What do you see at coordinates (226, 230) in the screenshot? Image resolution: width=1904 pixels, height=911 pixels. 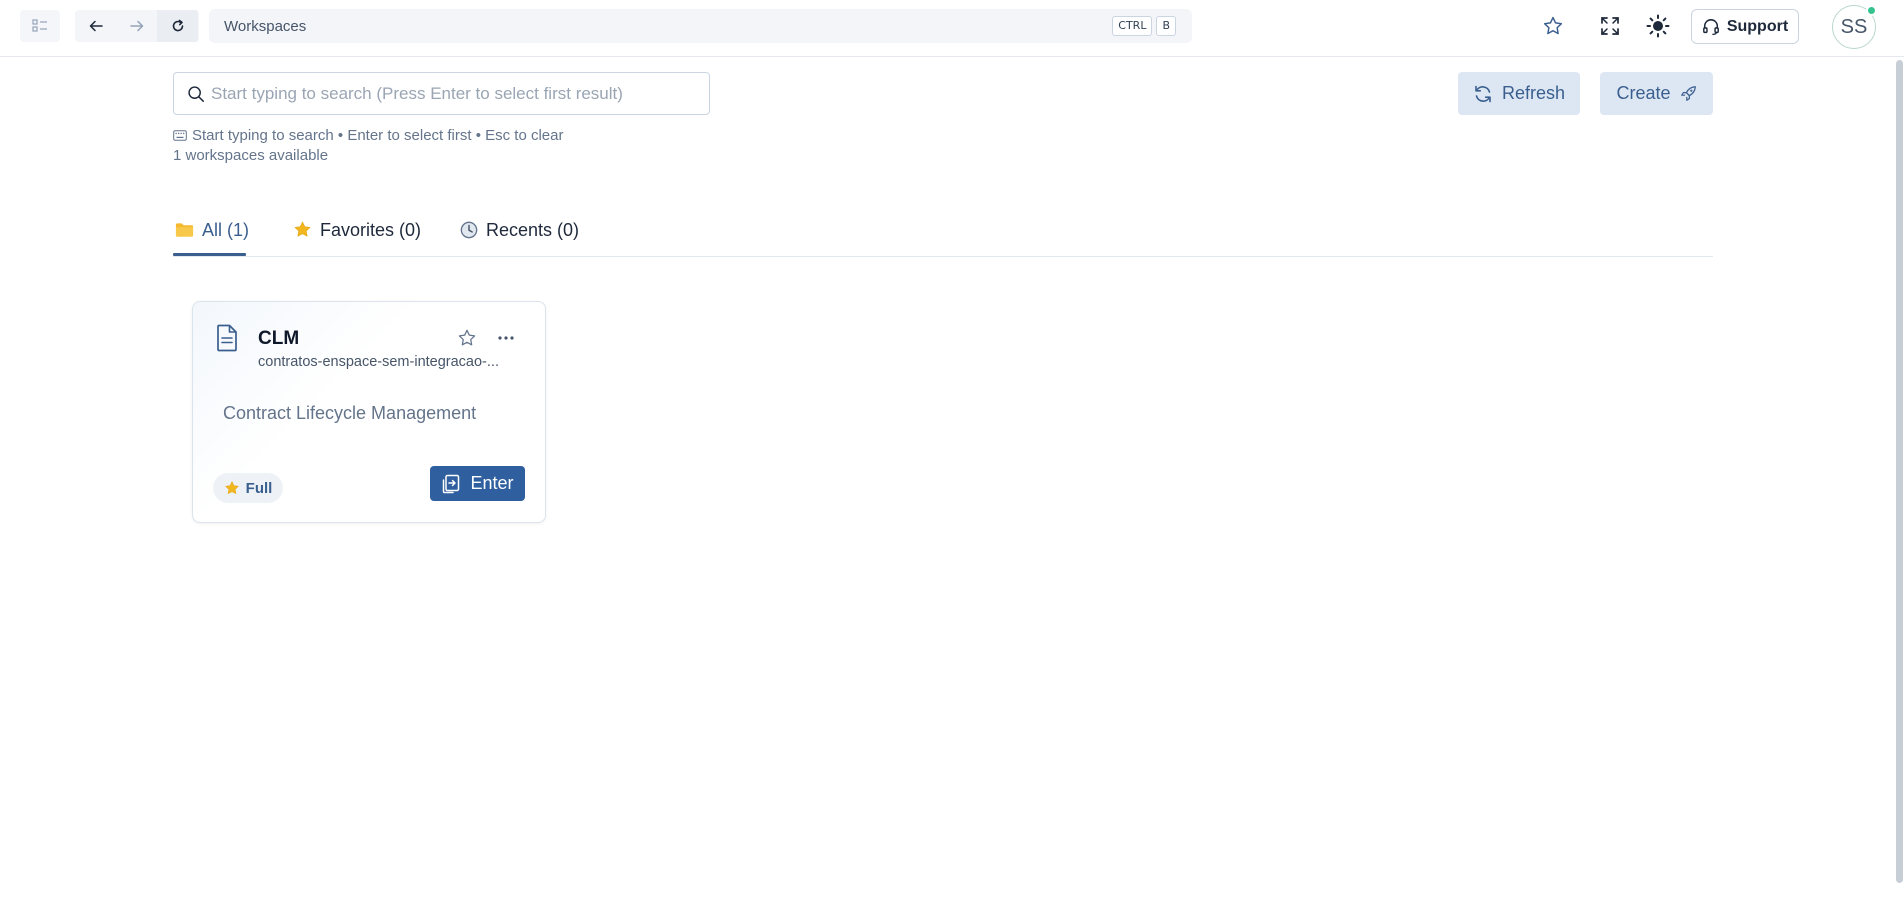 I see `tab-all-label: All (1)` at bounding box center [226, 230].